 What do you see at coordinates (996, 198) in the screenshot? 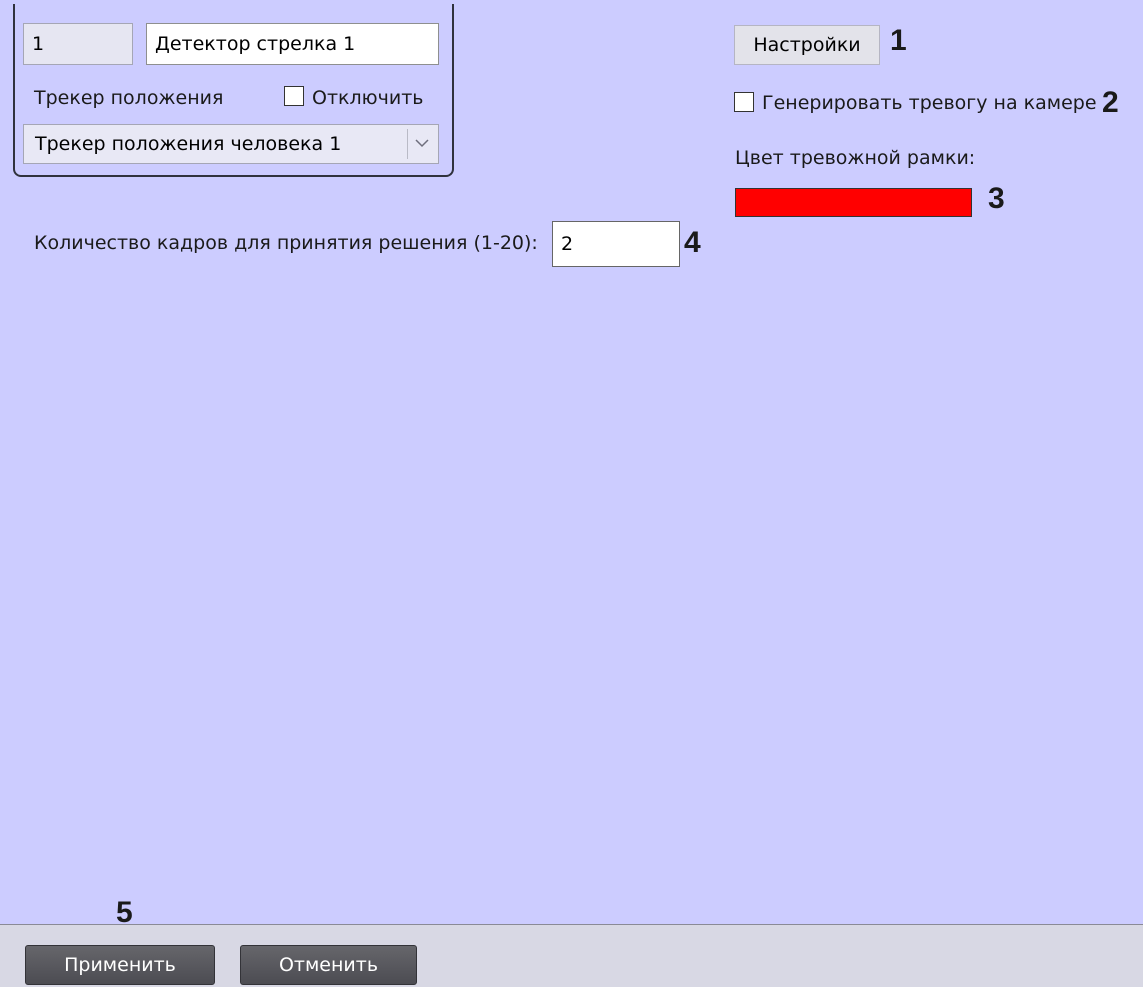
I see `callout-marker-3: 3` at bounding box center [996, 198].